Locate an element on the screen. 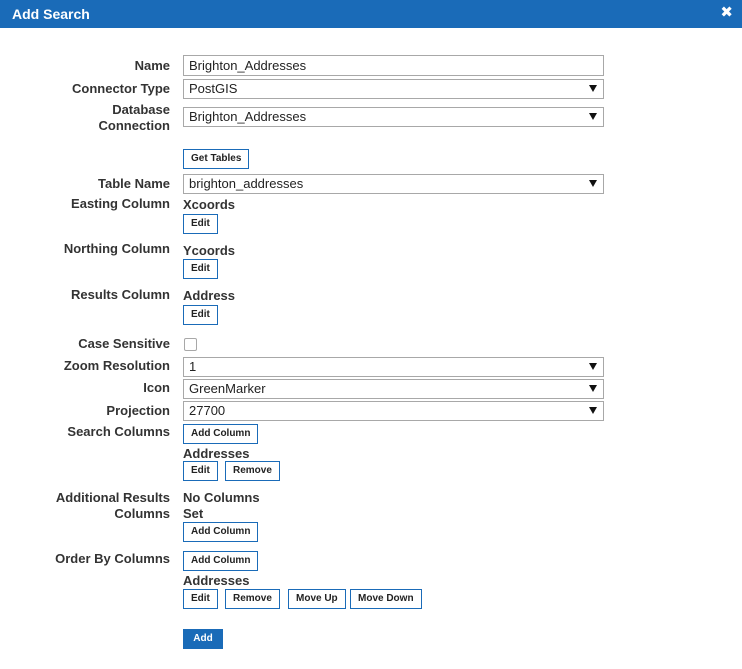 The height and width of the screenshot is (669, 742). search-column-item: Addresses is located at coordinates (216, 453).